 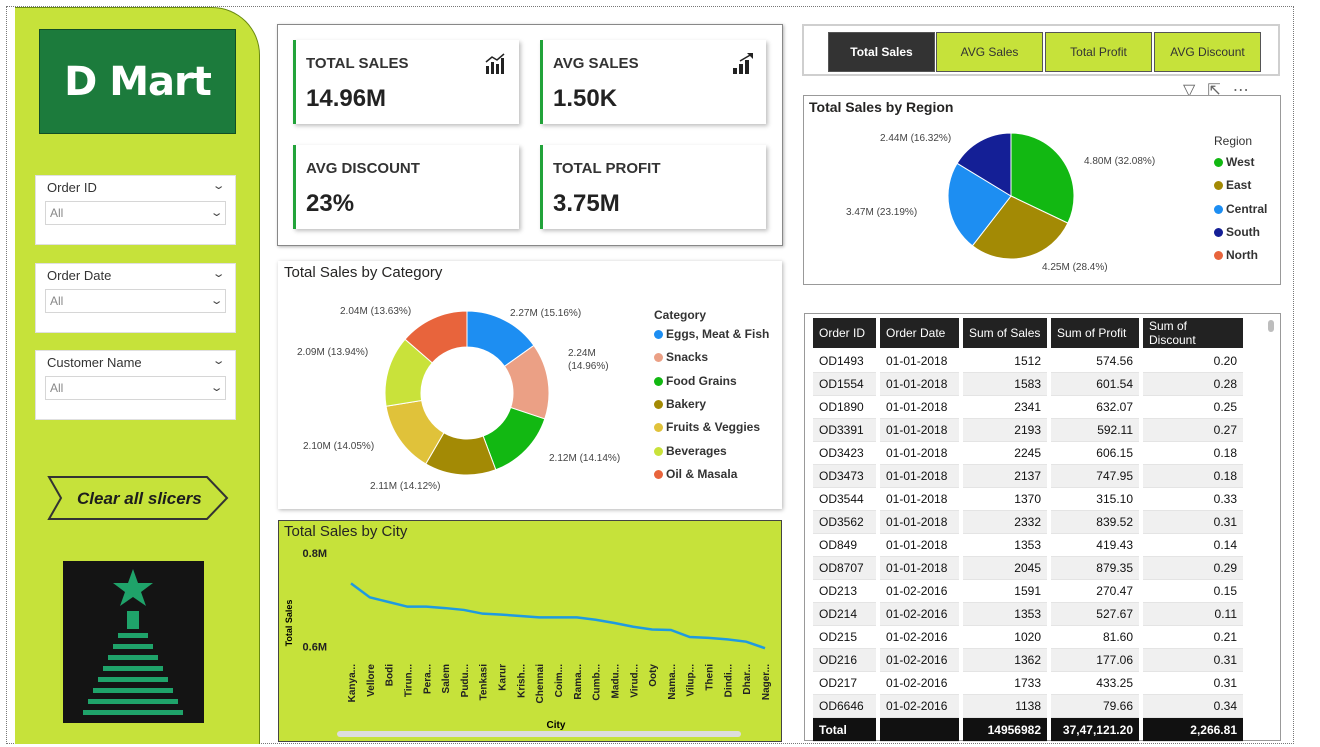 I want to click on table-row: OD849 01-01-2018 1353 419.43 0.14, so click(x=1028, y=545).